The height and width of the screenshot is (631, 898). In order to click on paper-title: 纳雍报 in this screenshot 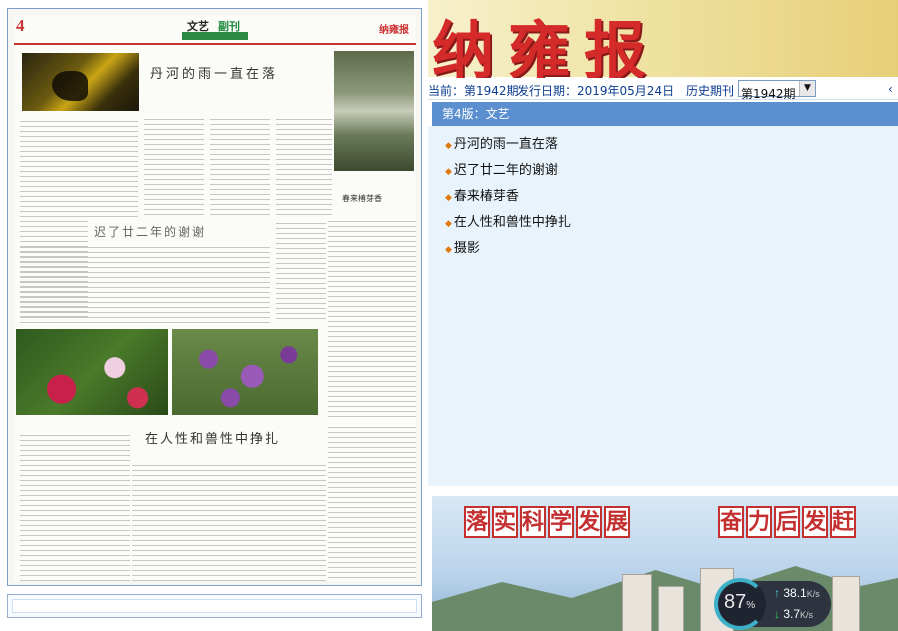, I will do `click(546, 50)`.